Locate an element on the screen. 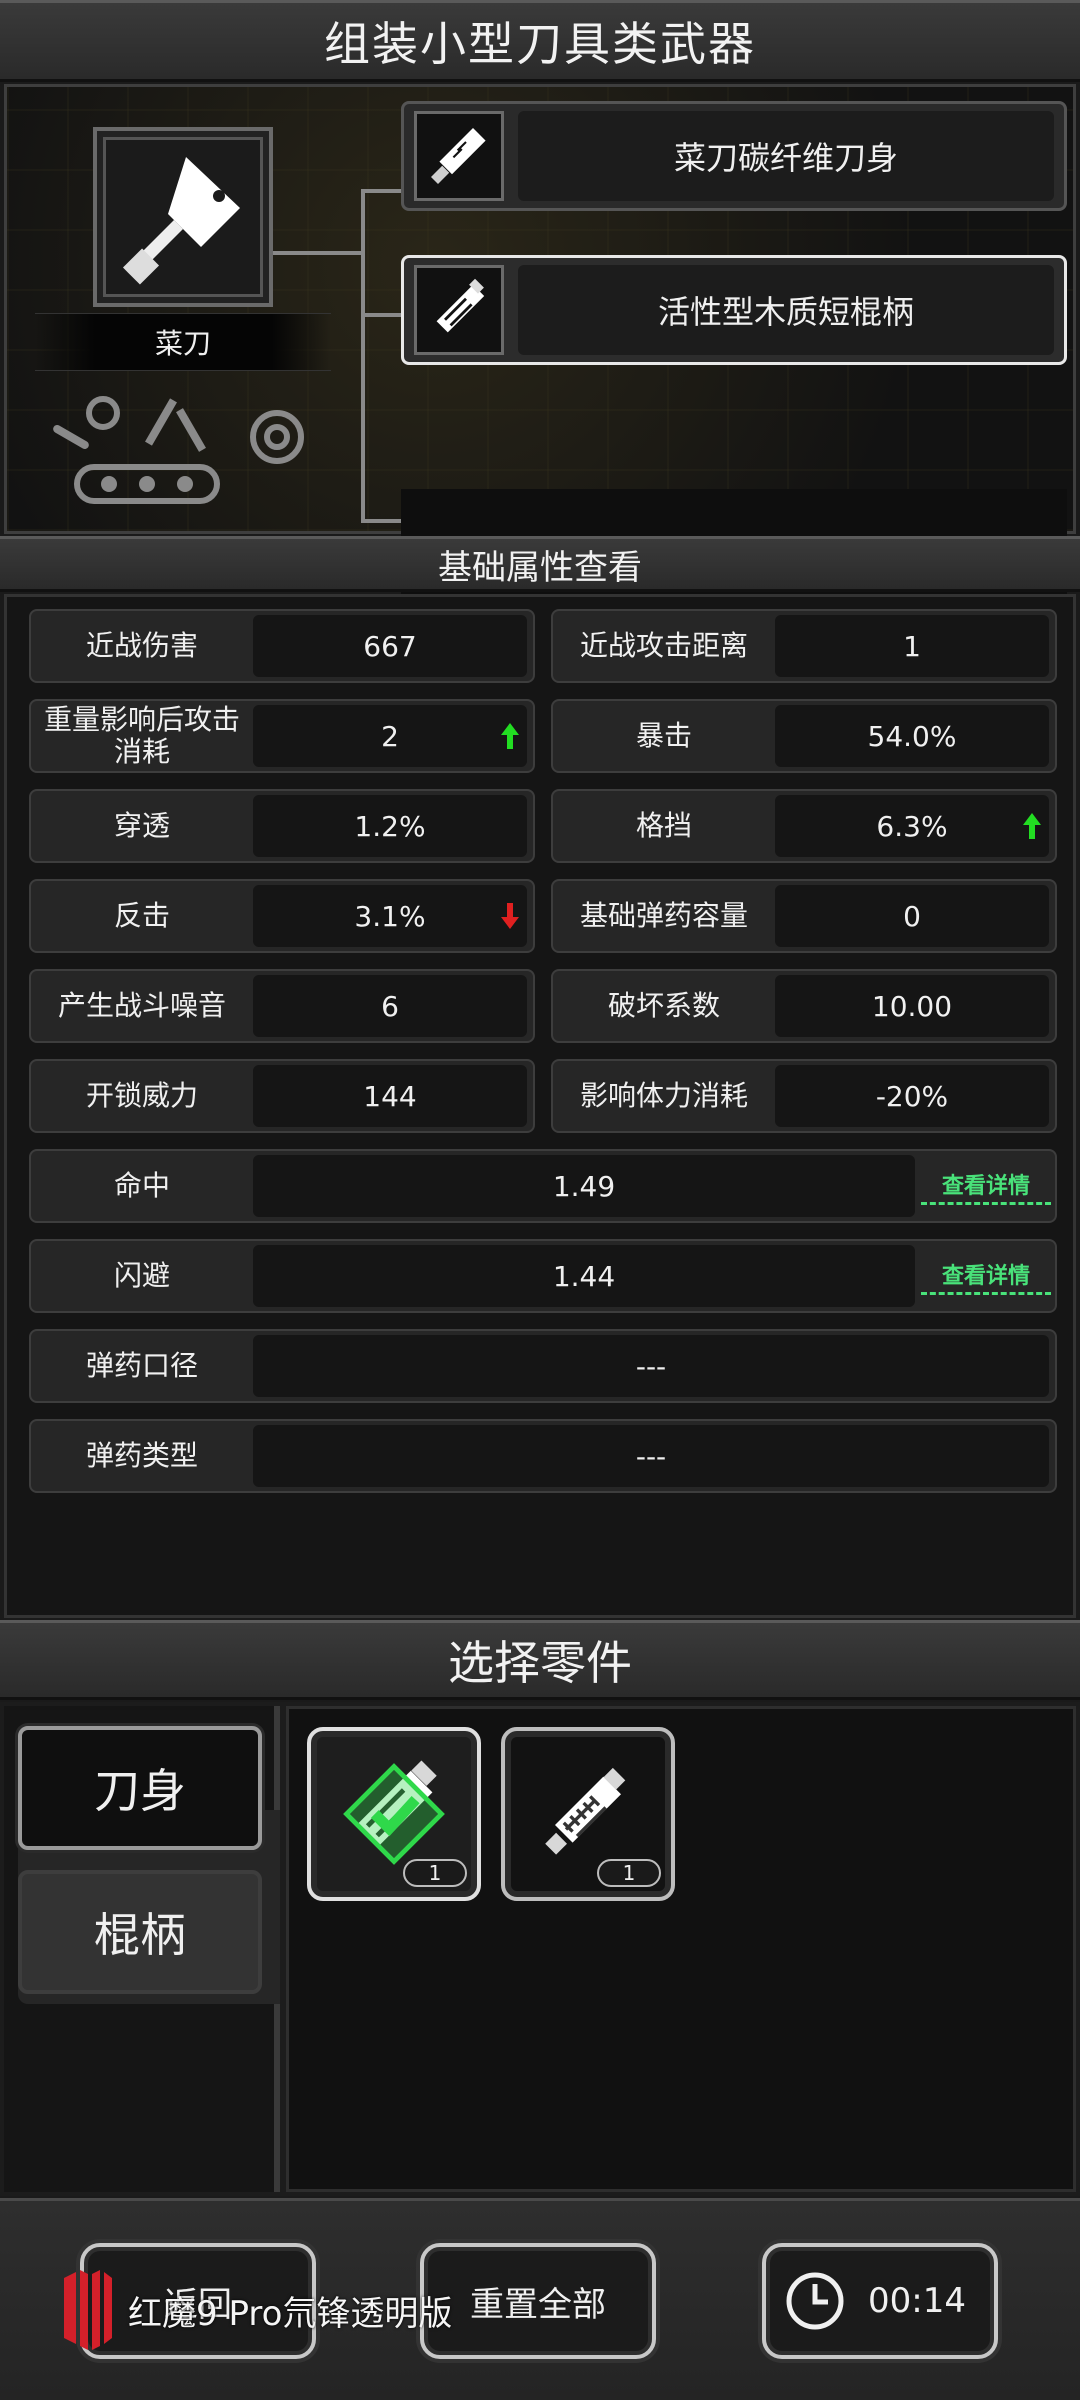 The width and height of the screenshot is (1080, 2400). part-label-box: 菜刀碳纤维刀身 is located at coordinates (786, 156).